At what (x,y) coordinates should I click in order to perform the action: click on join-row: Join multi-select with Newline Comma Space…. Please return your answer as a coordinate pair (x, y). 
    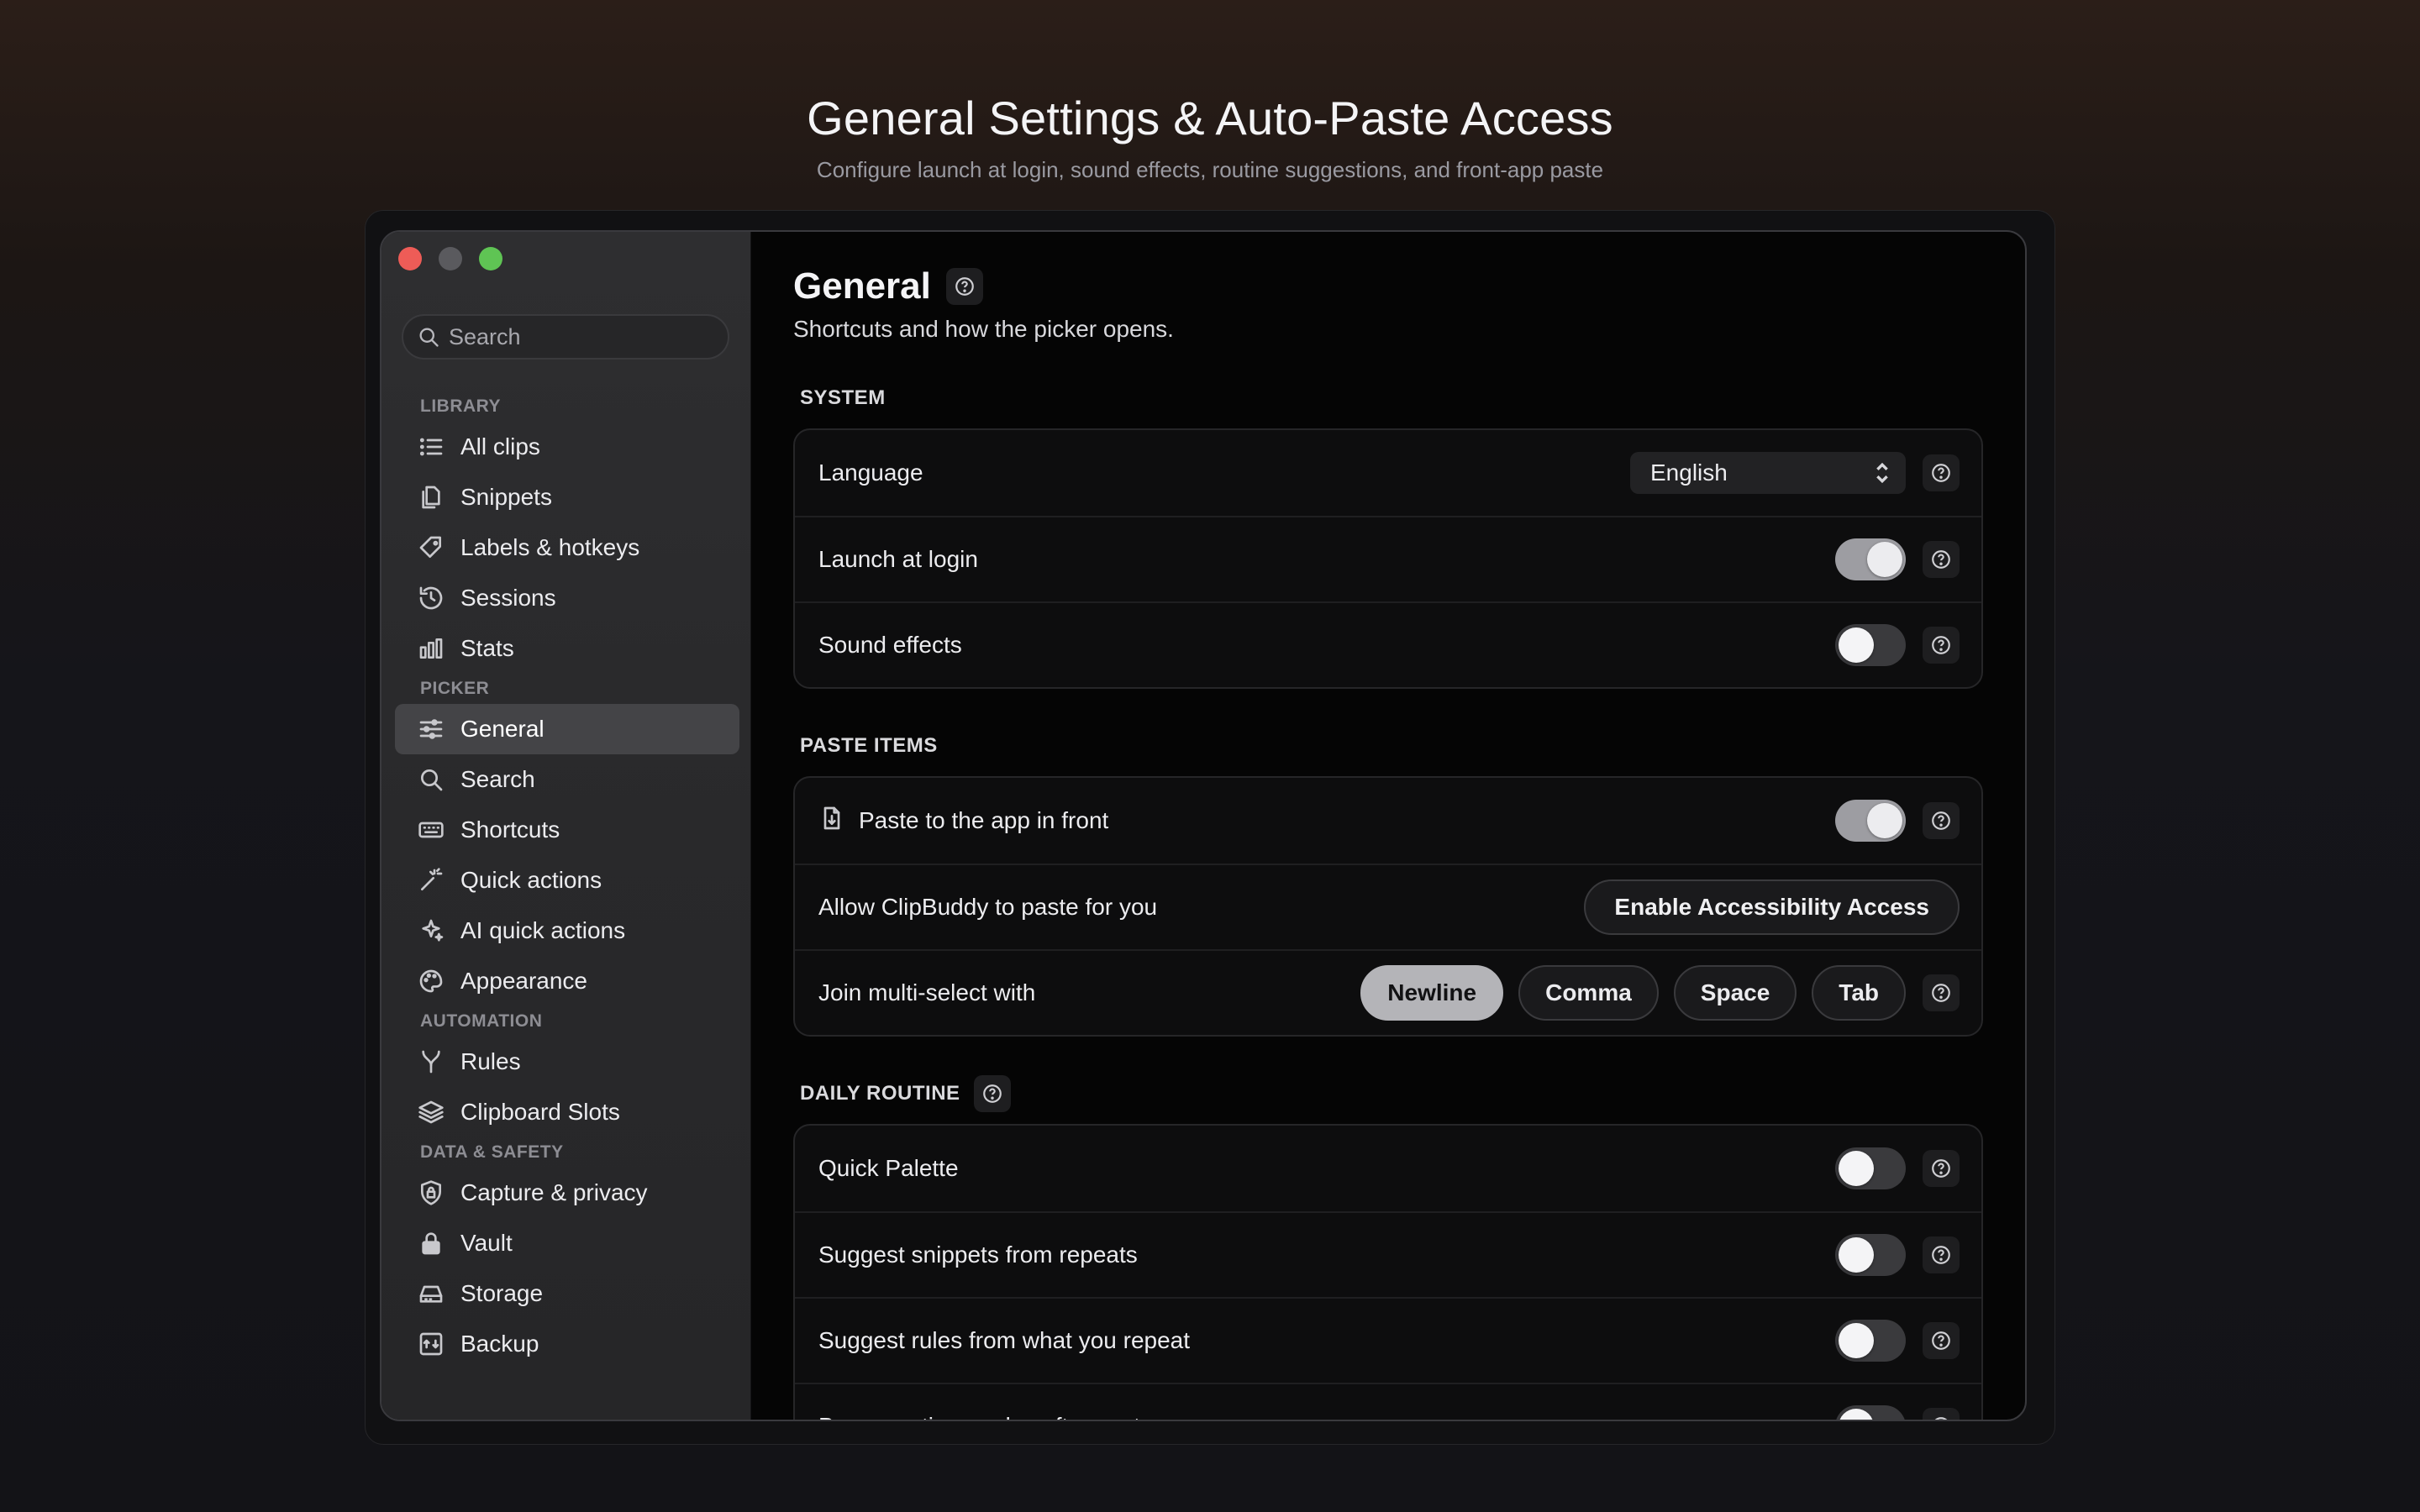
    Looking at the image, I should click on (1388, 992).